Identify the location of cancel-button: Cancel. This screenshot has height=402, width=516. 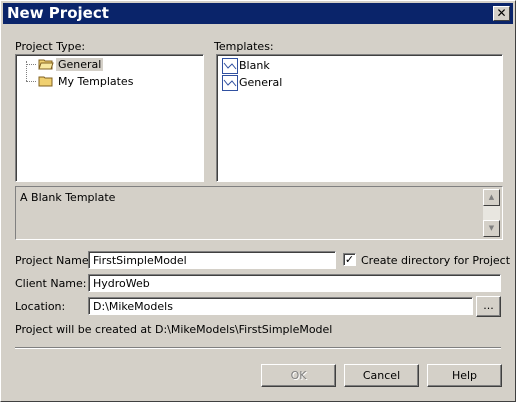
(381, 375).